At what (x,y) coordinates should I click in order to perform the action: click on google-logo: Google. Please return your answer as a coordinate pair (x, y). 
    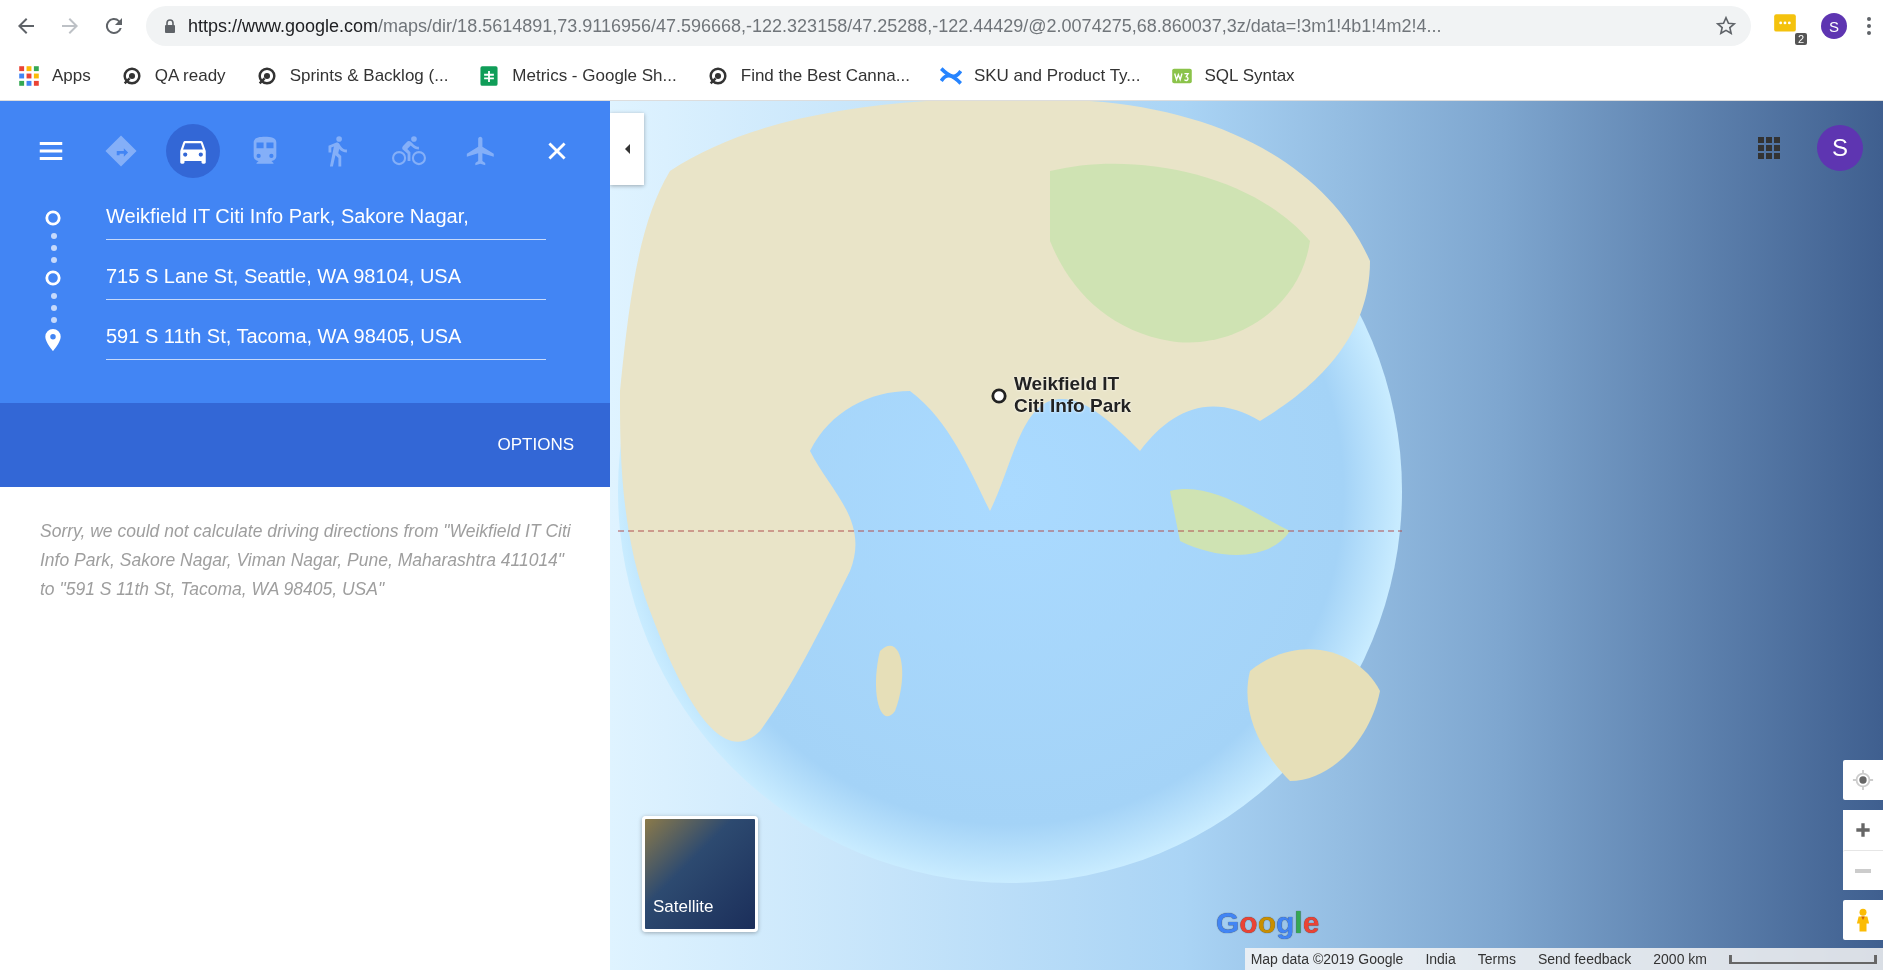
    Looking at the image, I should click on (1268, 923).